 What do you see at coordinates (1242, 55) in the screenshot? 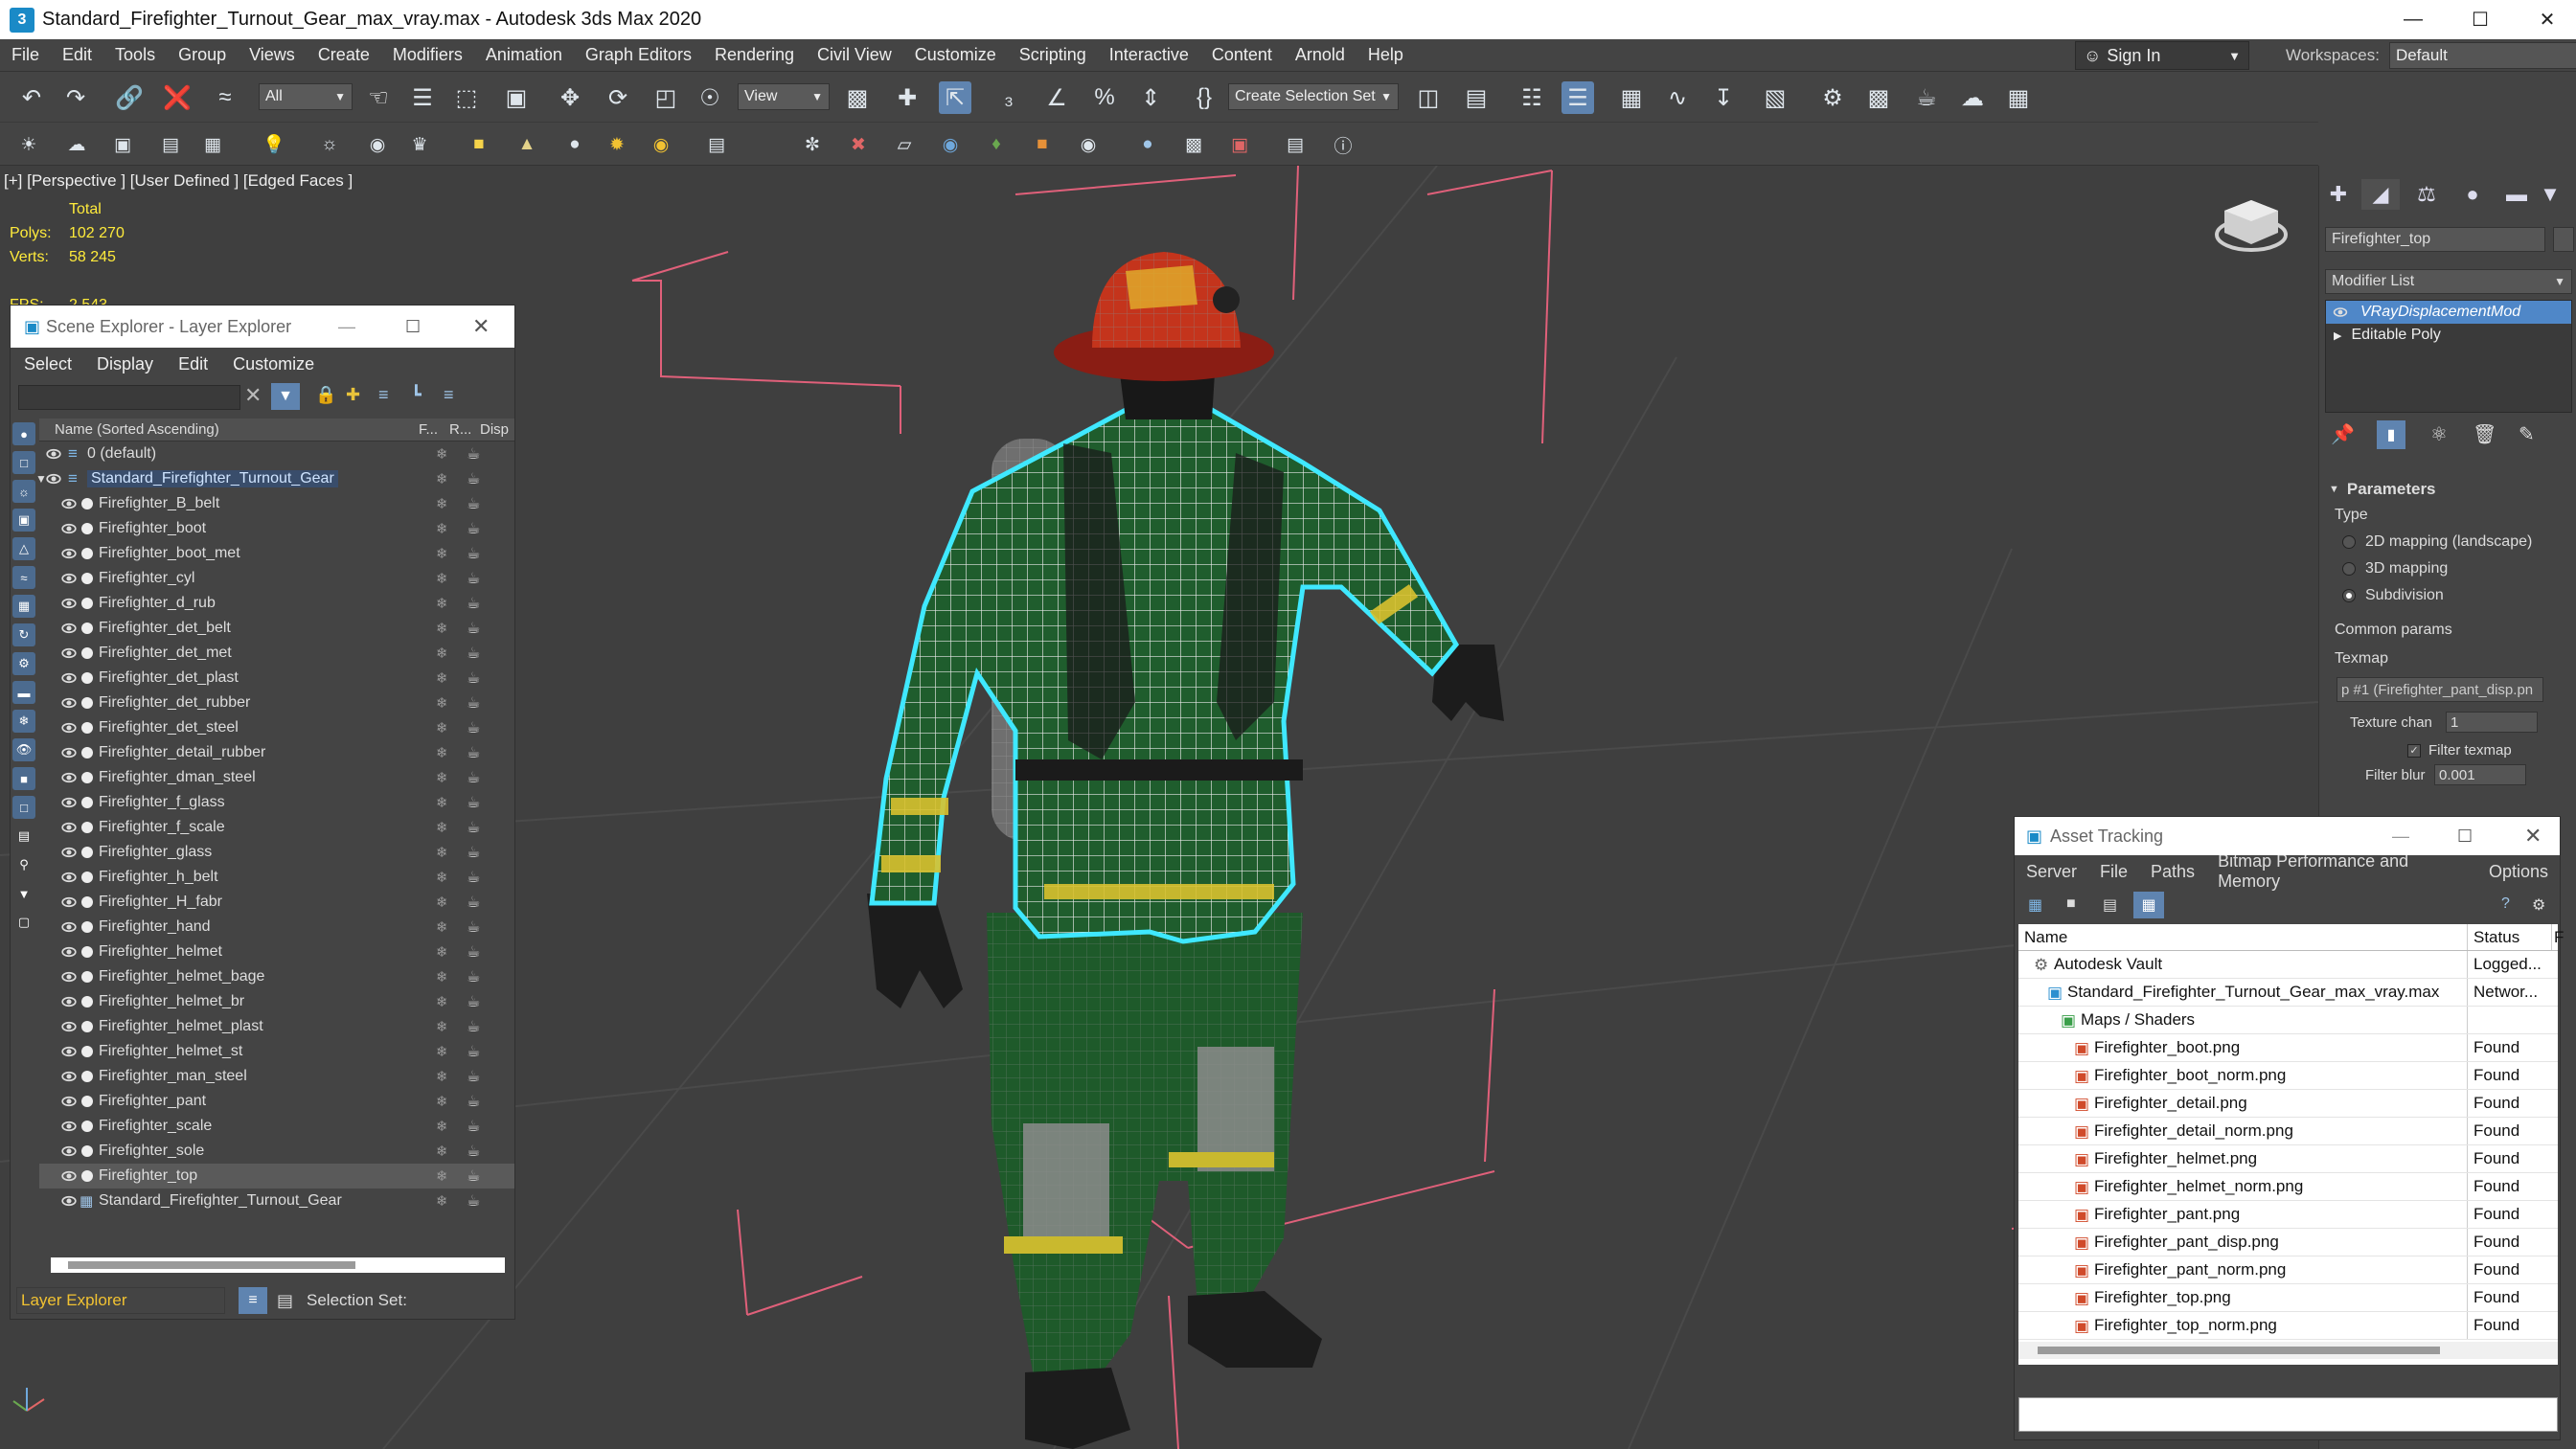
I see `menu-item: Content` at bounding box center [1242, 55].